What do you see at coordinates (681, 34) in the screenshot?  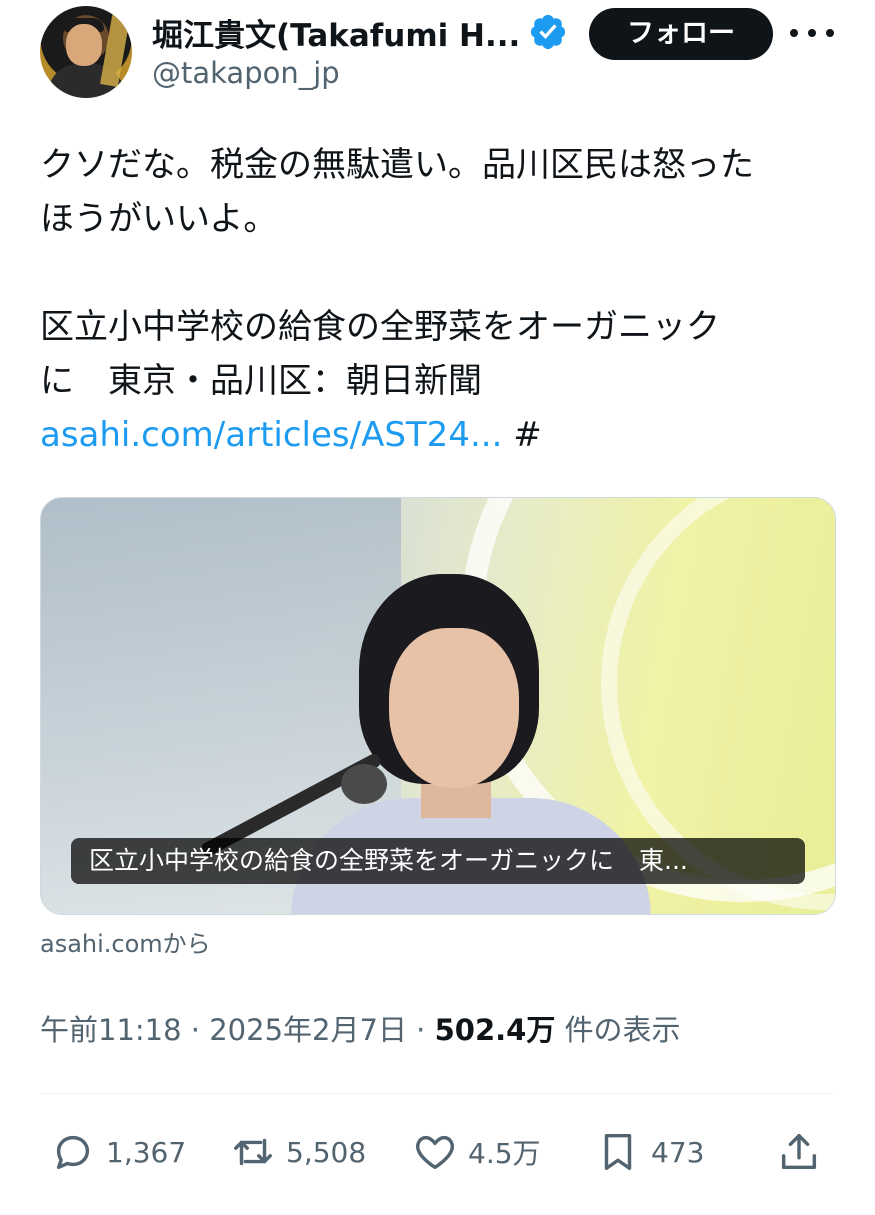 I see `follow-button: フォロー` at bounding box center [681, 34].